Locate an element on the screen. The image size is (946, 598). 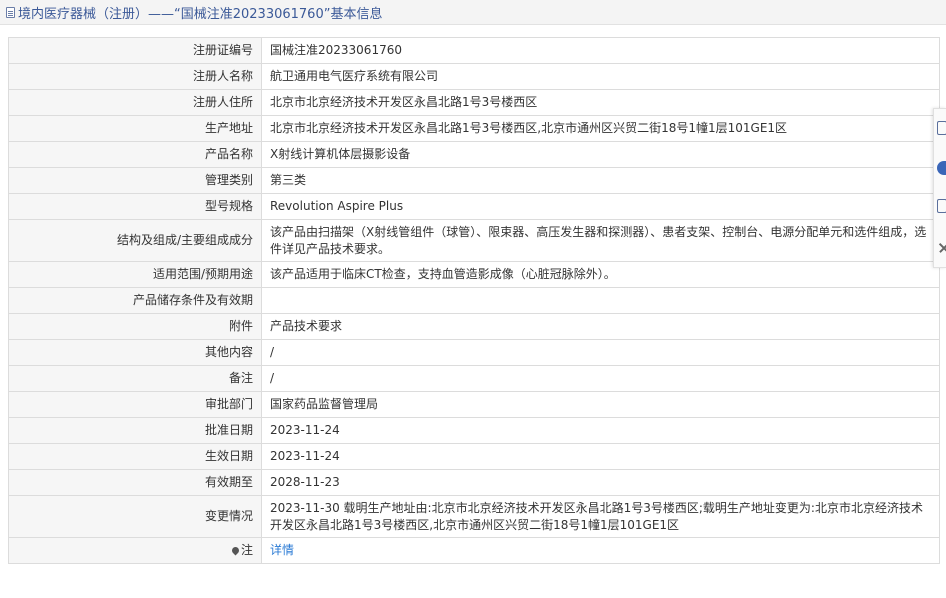
row-label: 结构及组成/主要组成成分 is located at coordinates (135, 240).